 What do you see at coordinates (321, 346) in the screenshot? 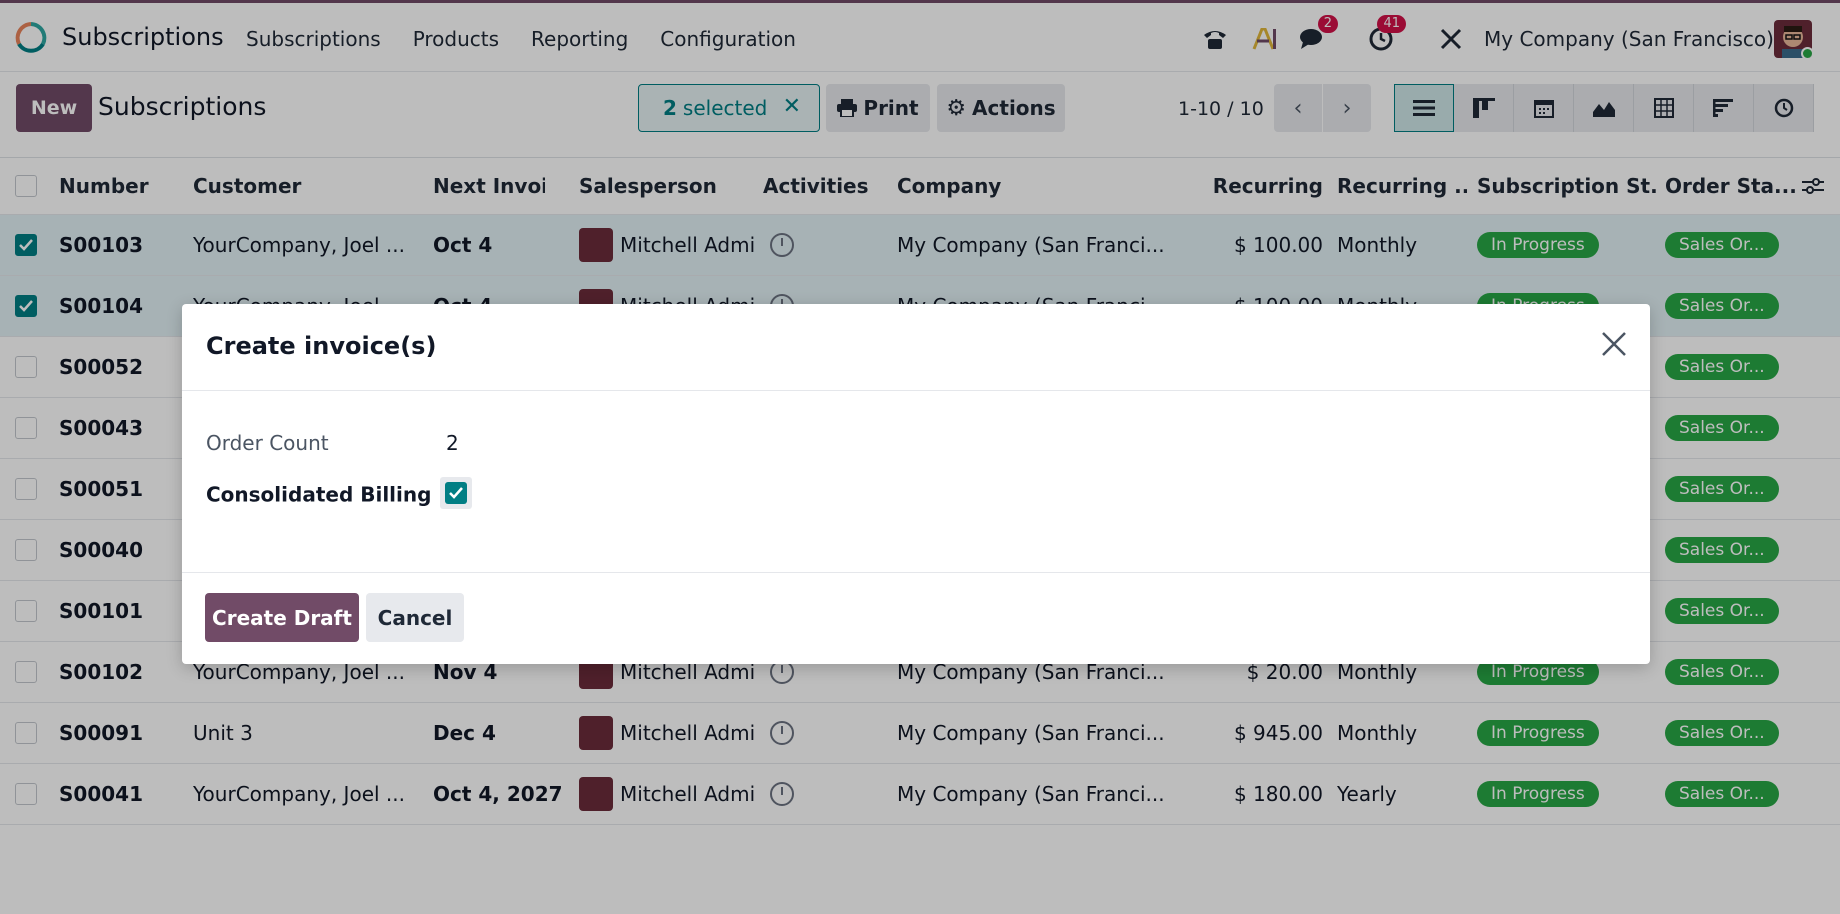
I see `dialog-title: Create invoice(s)` at bounding box center [321, 346].